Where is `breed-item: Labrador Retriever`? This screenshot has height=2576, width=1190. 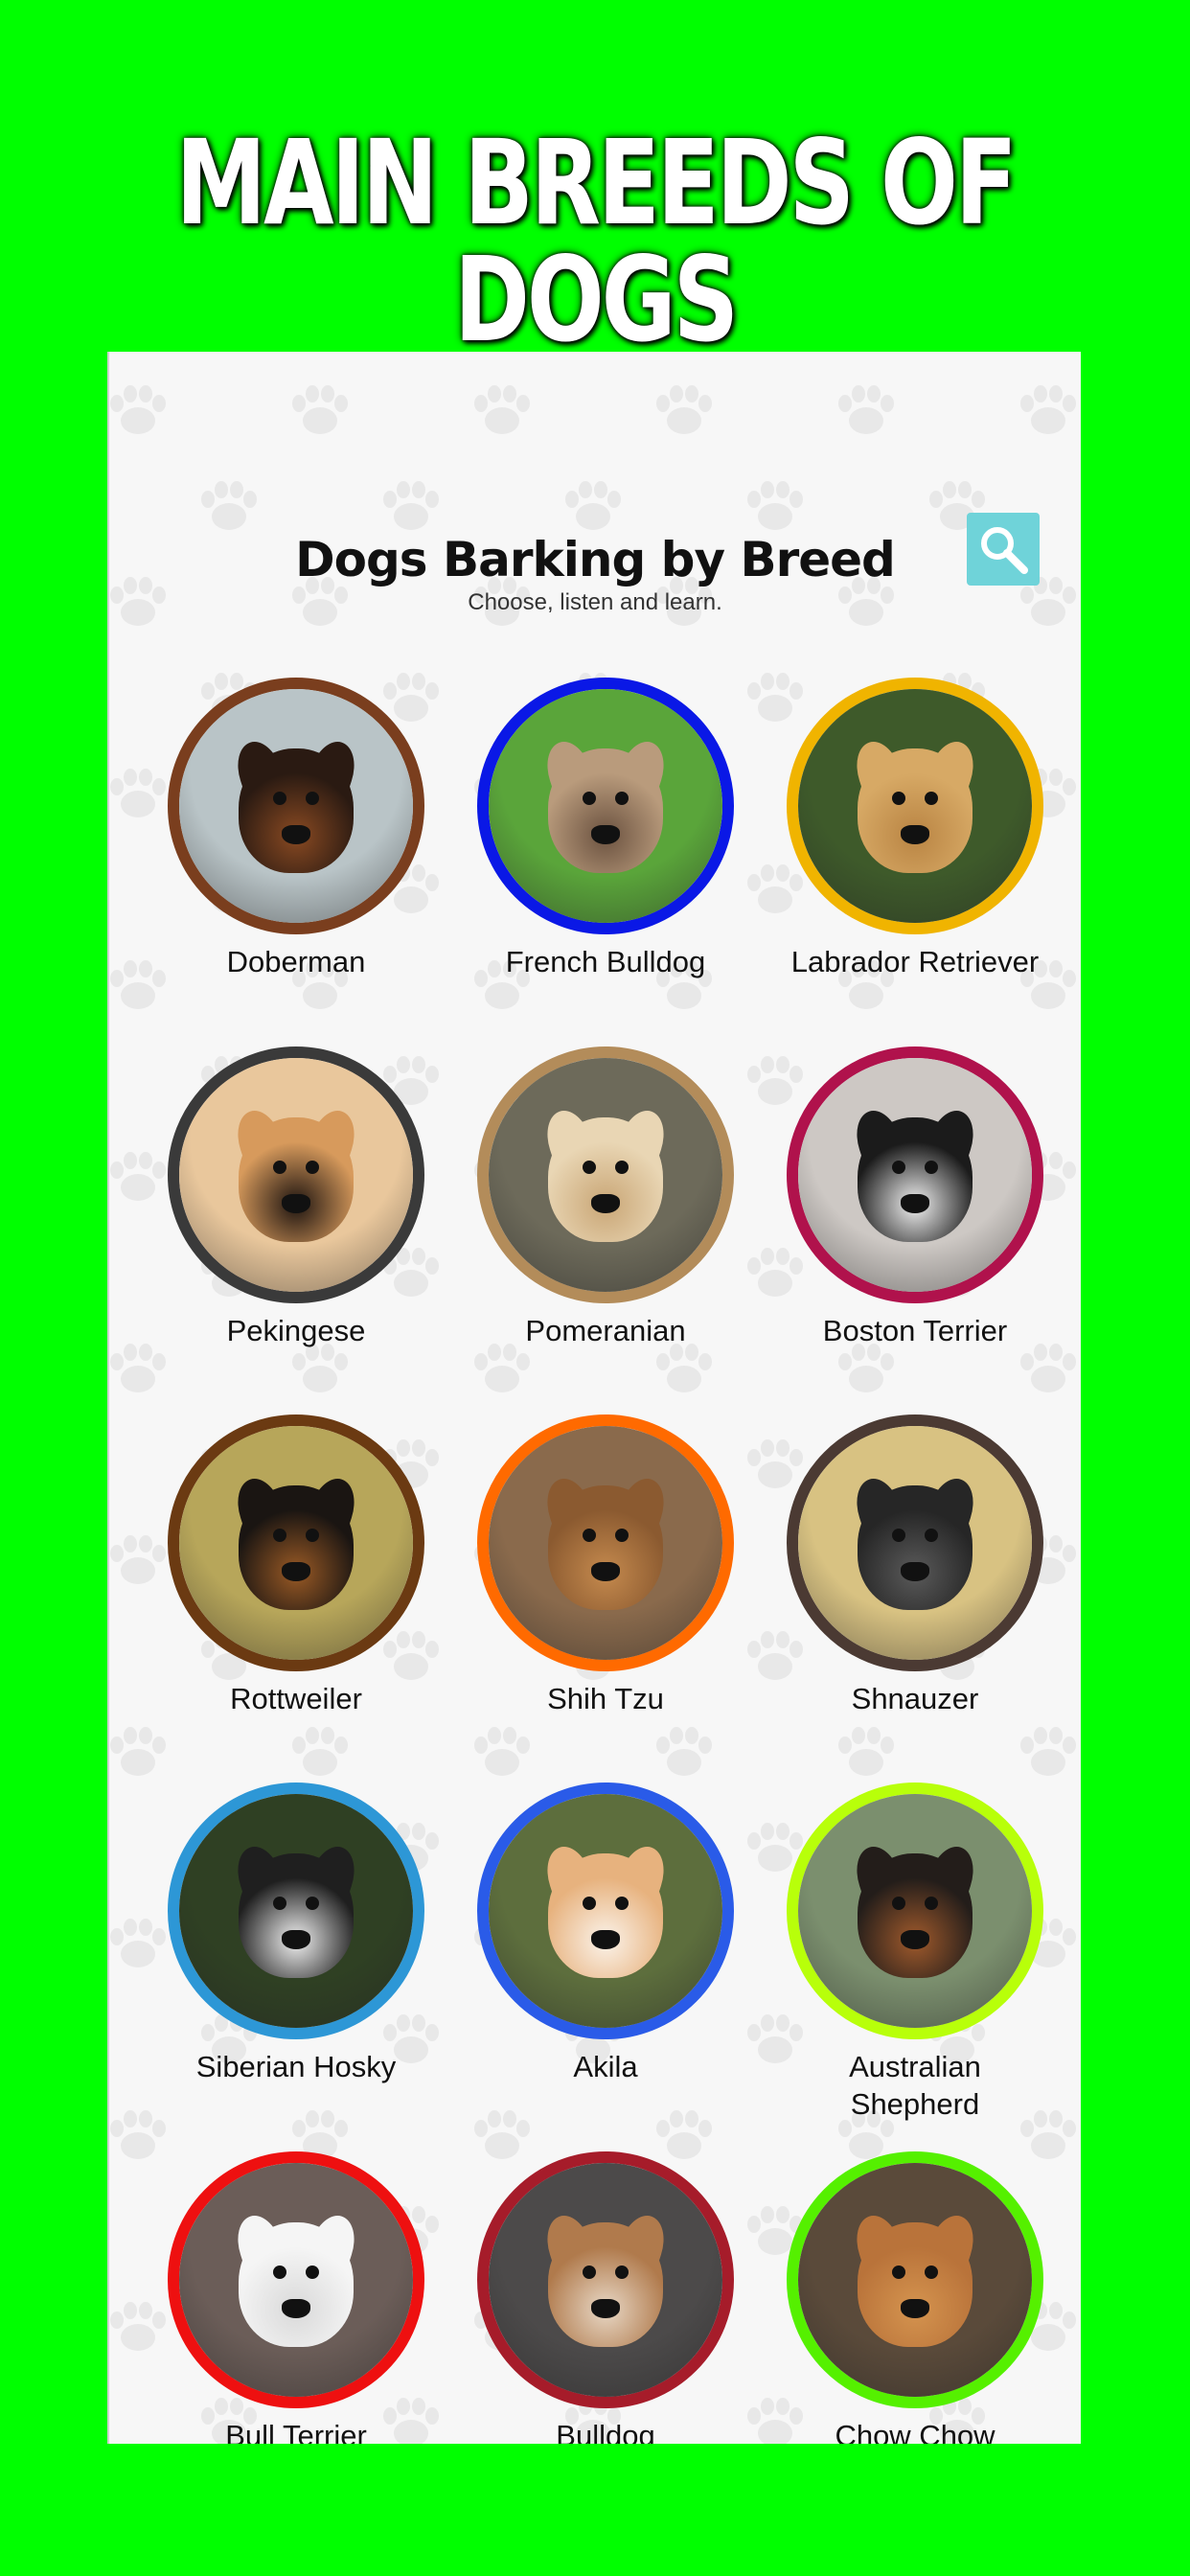
breed-item: Labrador Retriever is located at coordinates (915, 829).